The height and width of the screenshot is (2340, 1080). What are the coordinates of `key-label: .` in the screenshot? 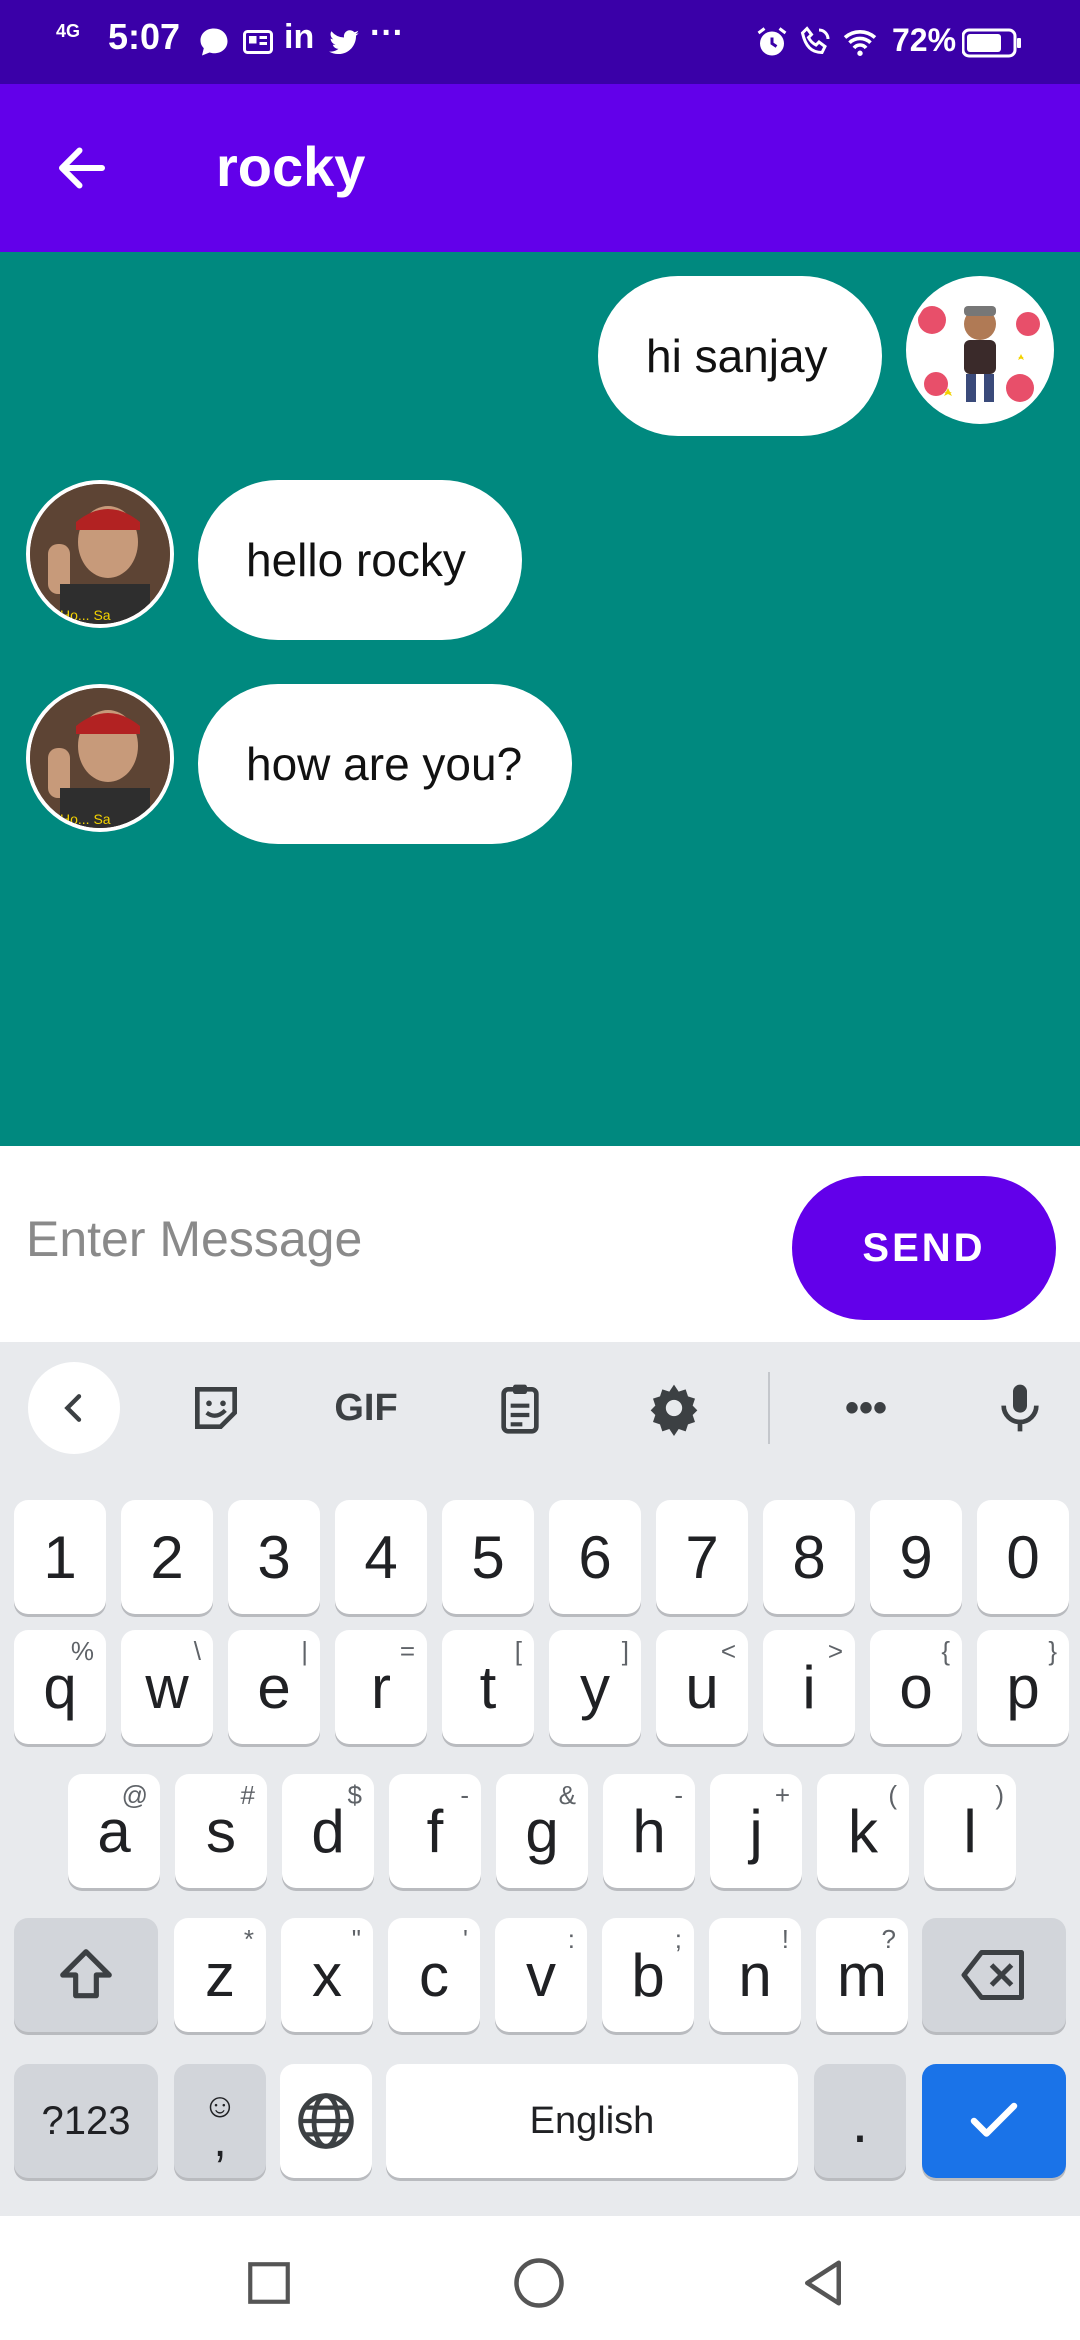 It's located at (860, 2121).